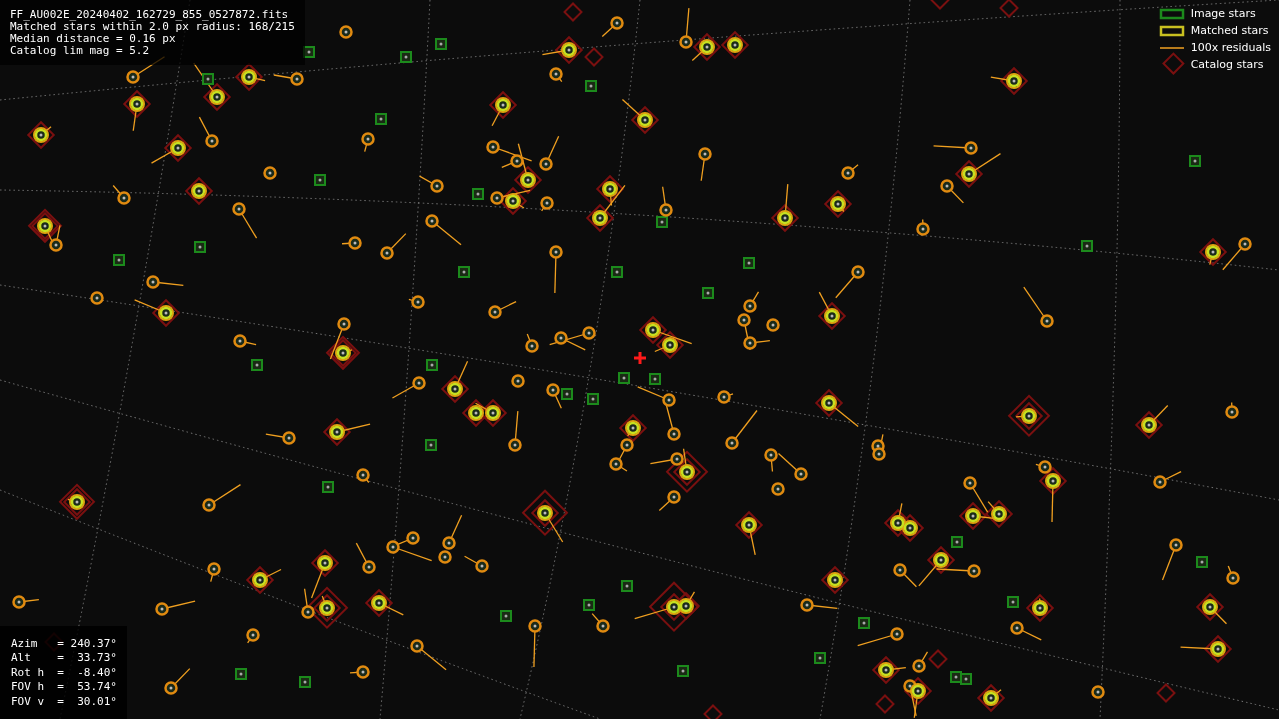  Describe the element at coordinates (1171, 47) in the screenshot. I see `line-icon` at that location.